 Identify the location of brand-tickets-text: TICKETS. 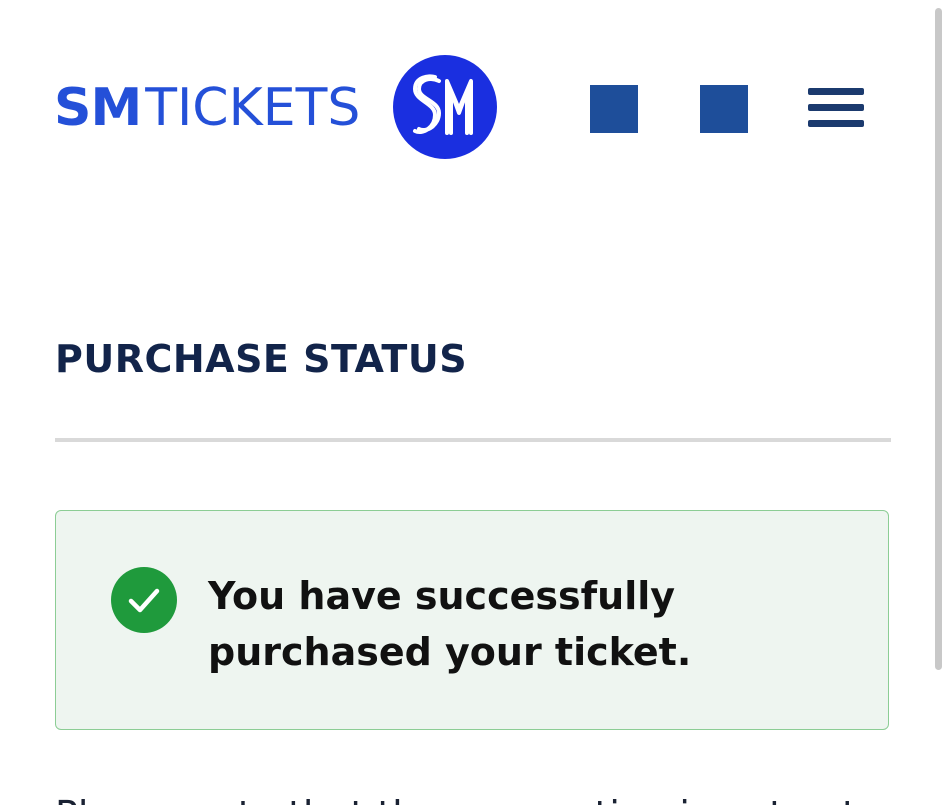
(253, 108).